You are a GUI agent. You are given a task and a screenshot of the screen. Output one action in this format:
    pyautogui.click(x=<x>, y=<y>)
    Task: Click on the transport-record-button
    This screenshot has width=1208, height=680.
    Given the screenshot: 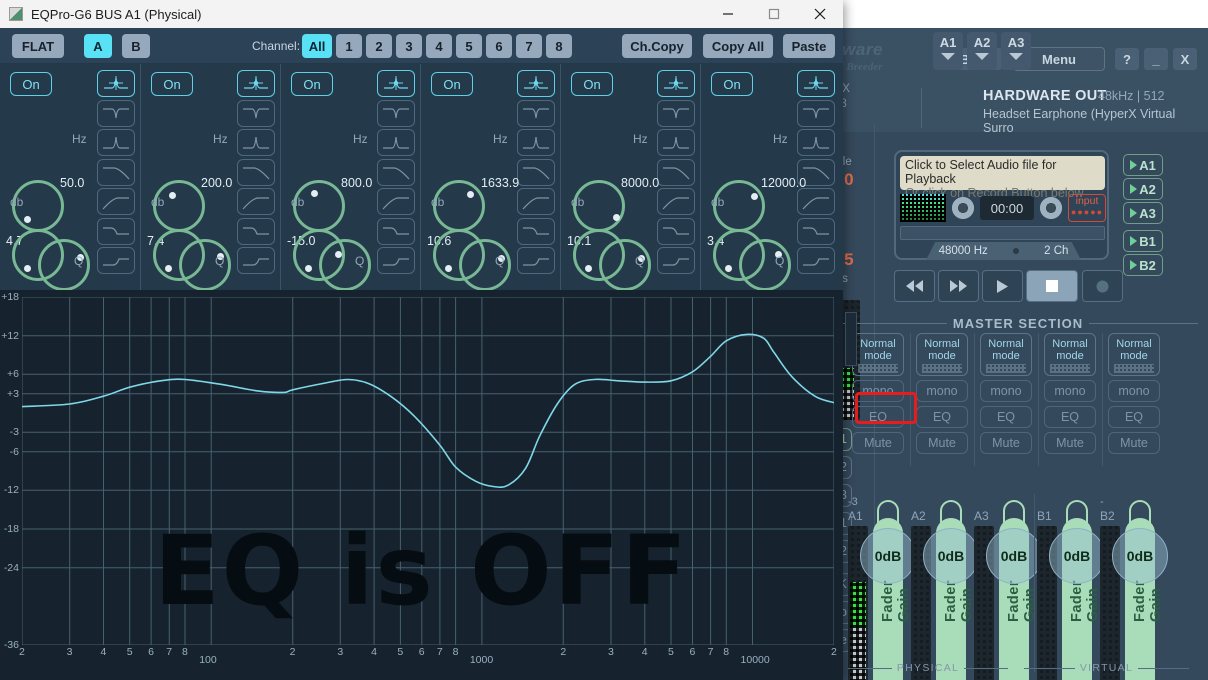 What is the action you would take?
    pyautogui.click(x=1102, y=286)
    